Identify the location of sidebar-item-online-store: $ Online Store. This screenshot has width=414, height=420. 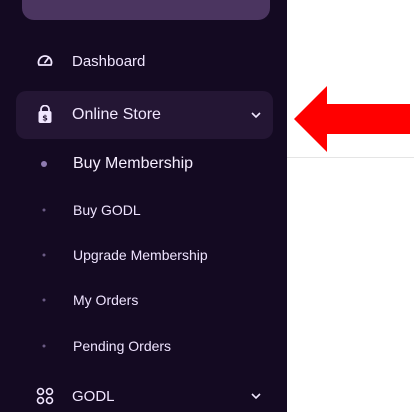
(144, 115).